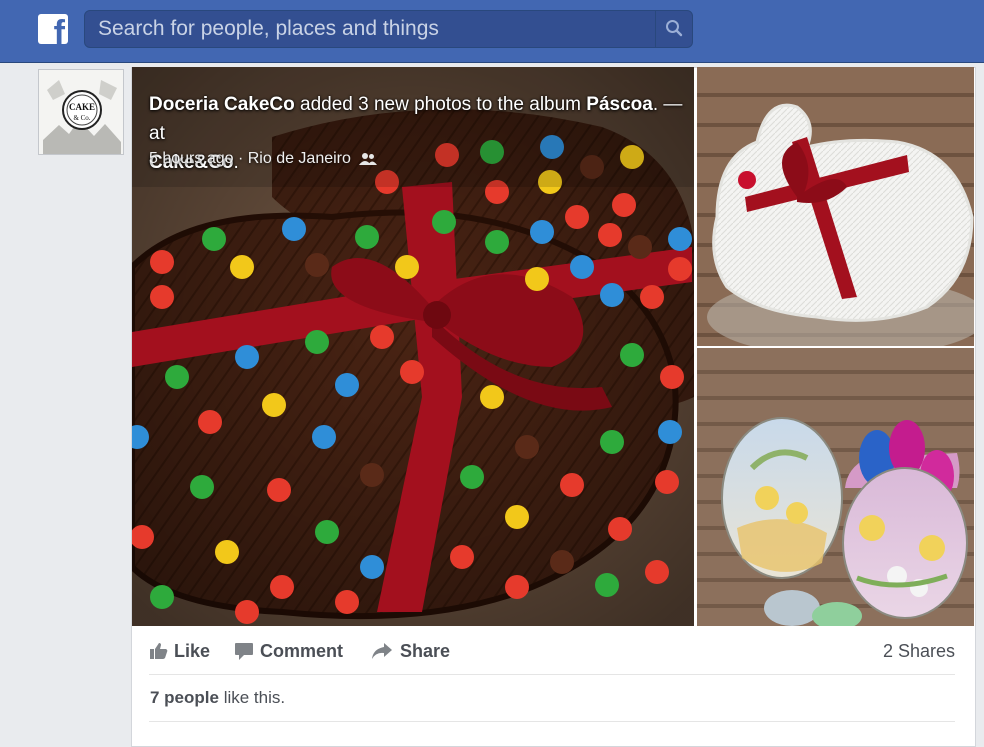 The image size is (984, 747). I want to click on share-label: Share, so click(425, 651).